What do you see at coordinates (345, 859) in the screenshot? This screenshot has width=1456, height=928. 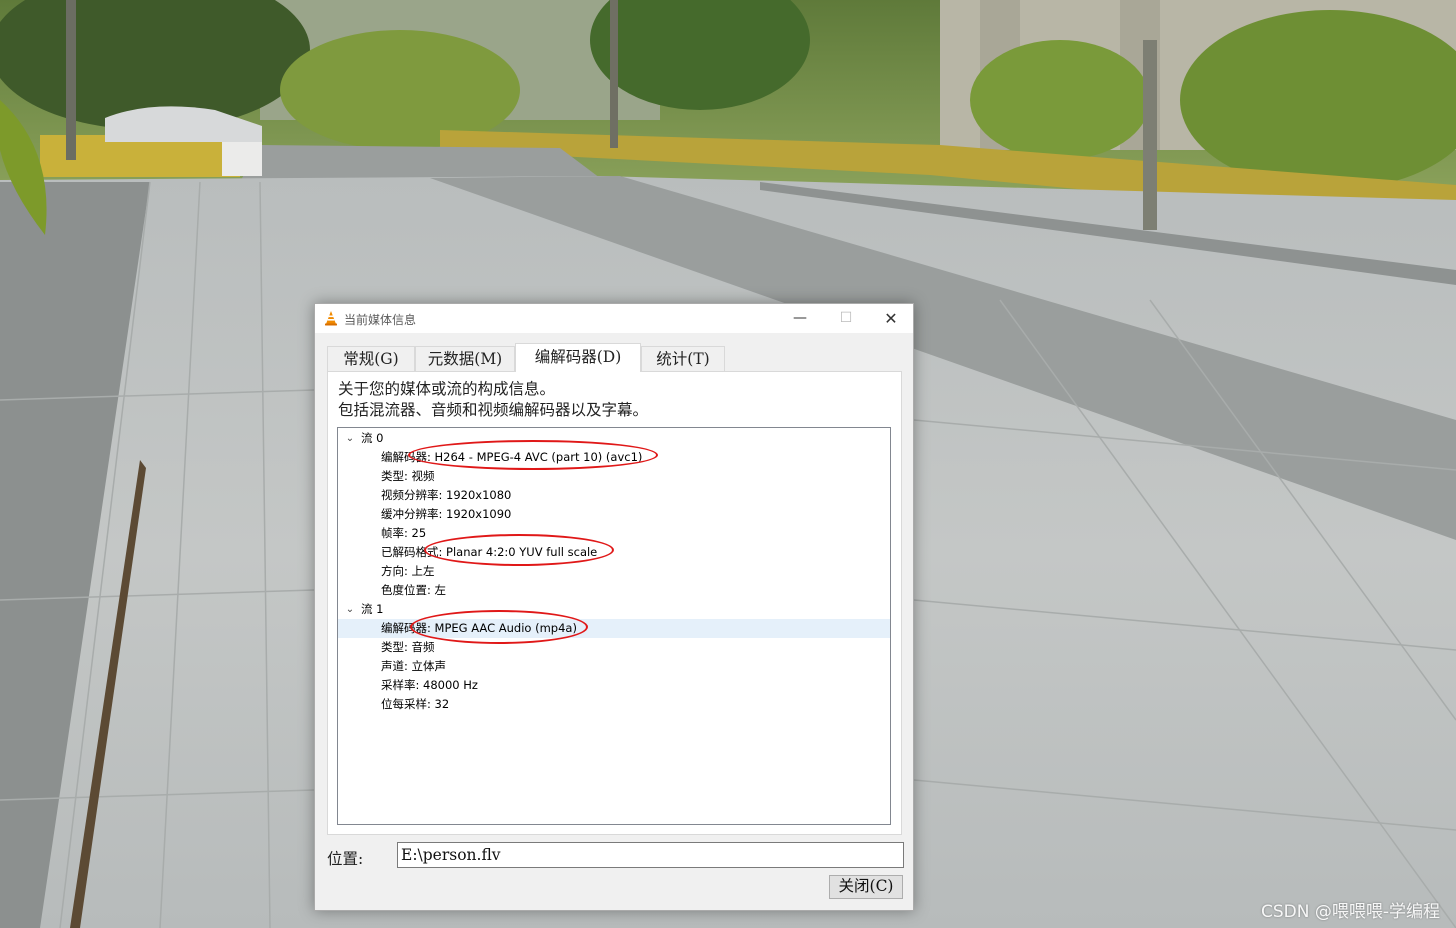 I see `location-label: 位置:` at bounding box center [345, 859].